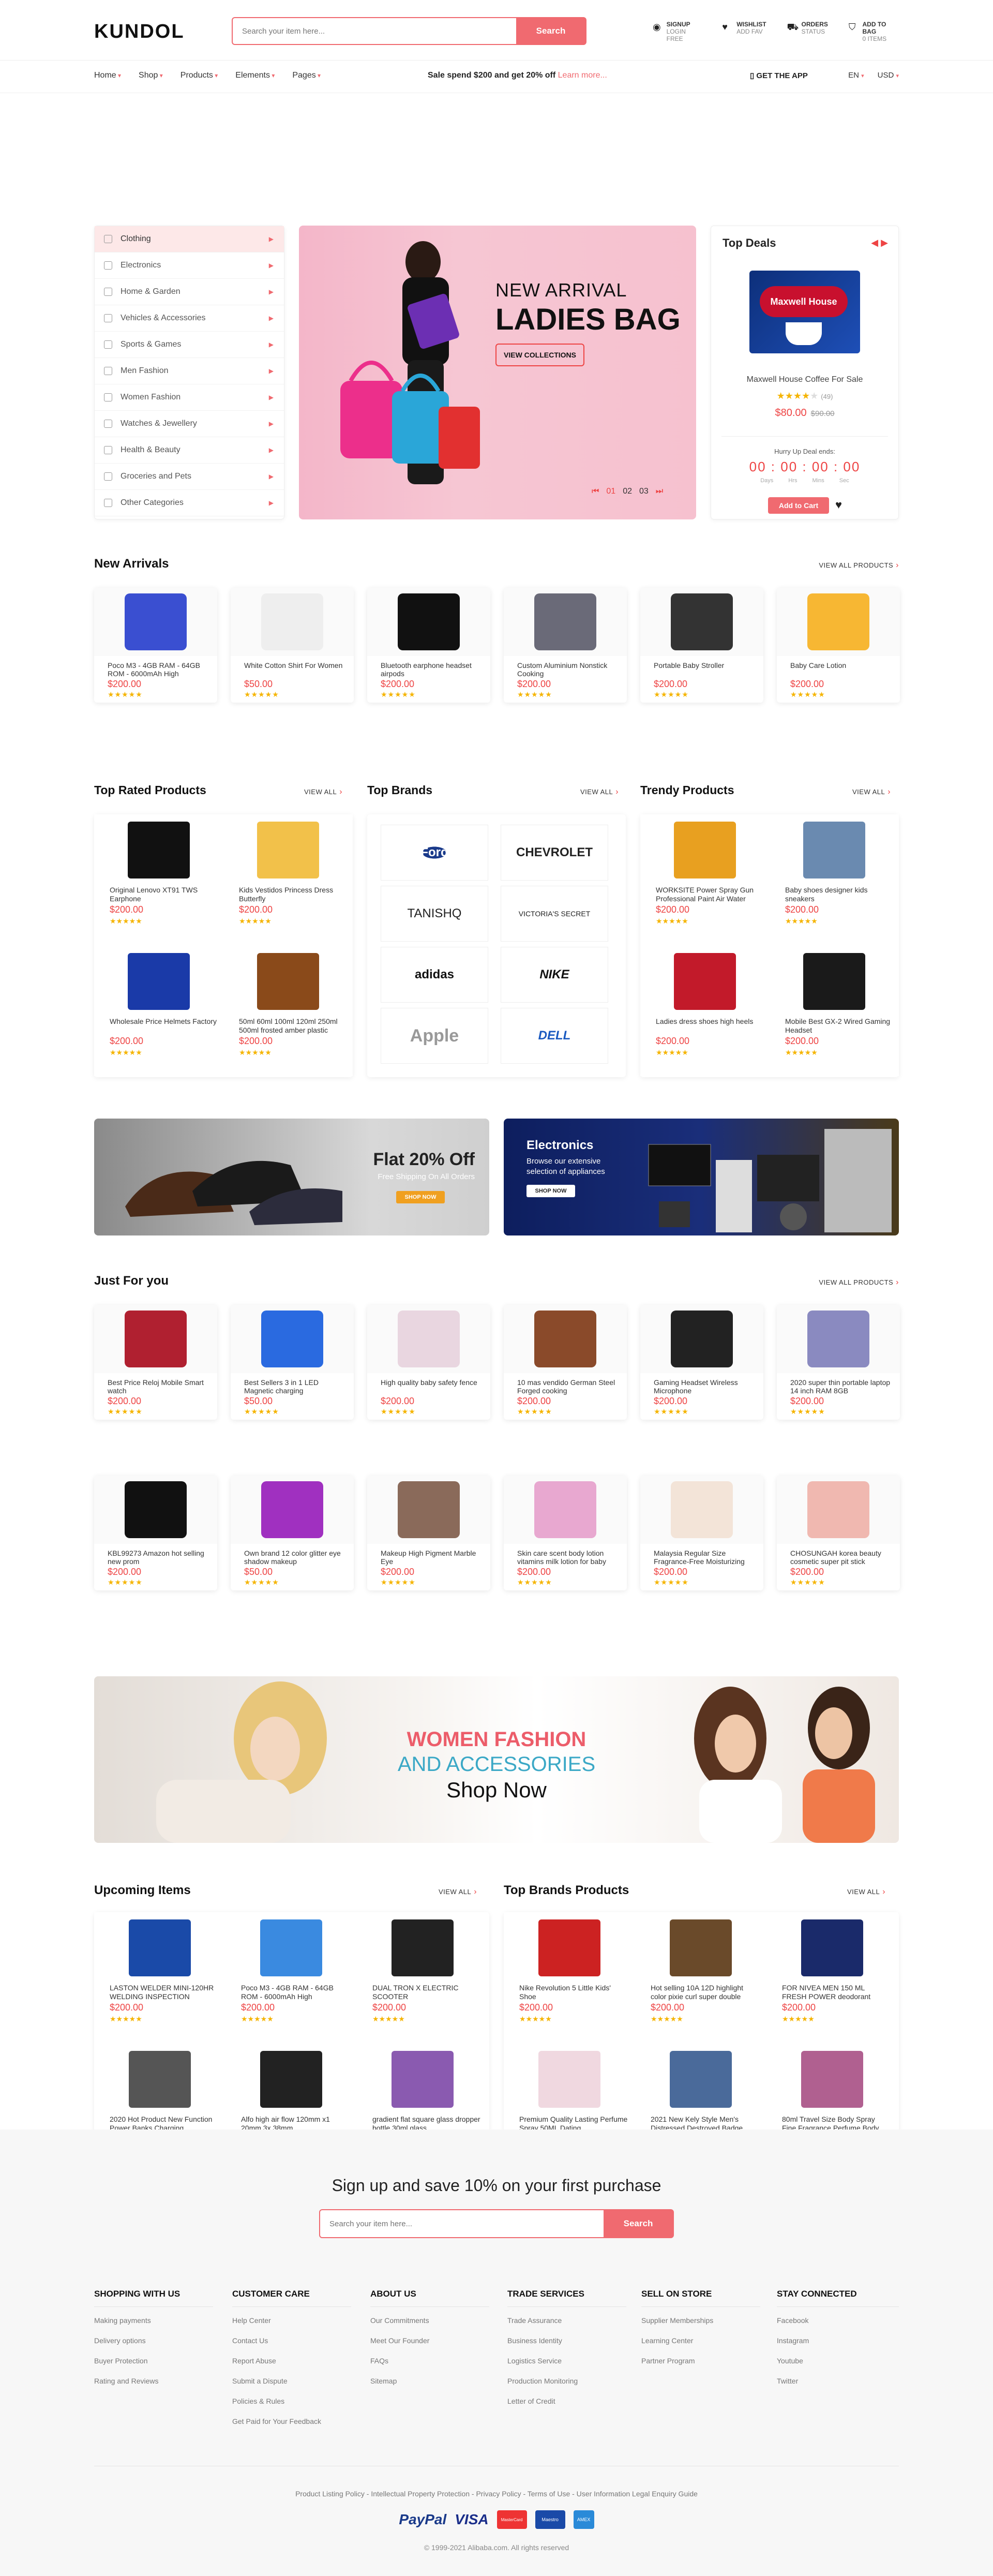 This screenshot has width=993, height=2576. Describe the element at coordinates (872, 792) in the screenshot. I see `trendy-view-all: VIEW ALL` at that location.